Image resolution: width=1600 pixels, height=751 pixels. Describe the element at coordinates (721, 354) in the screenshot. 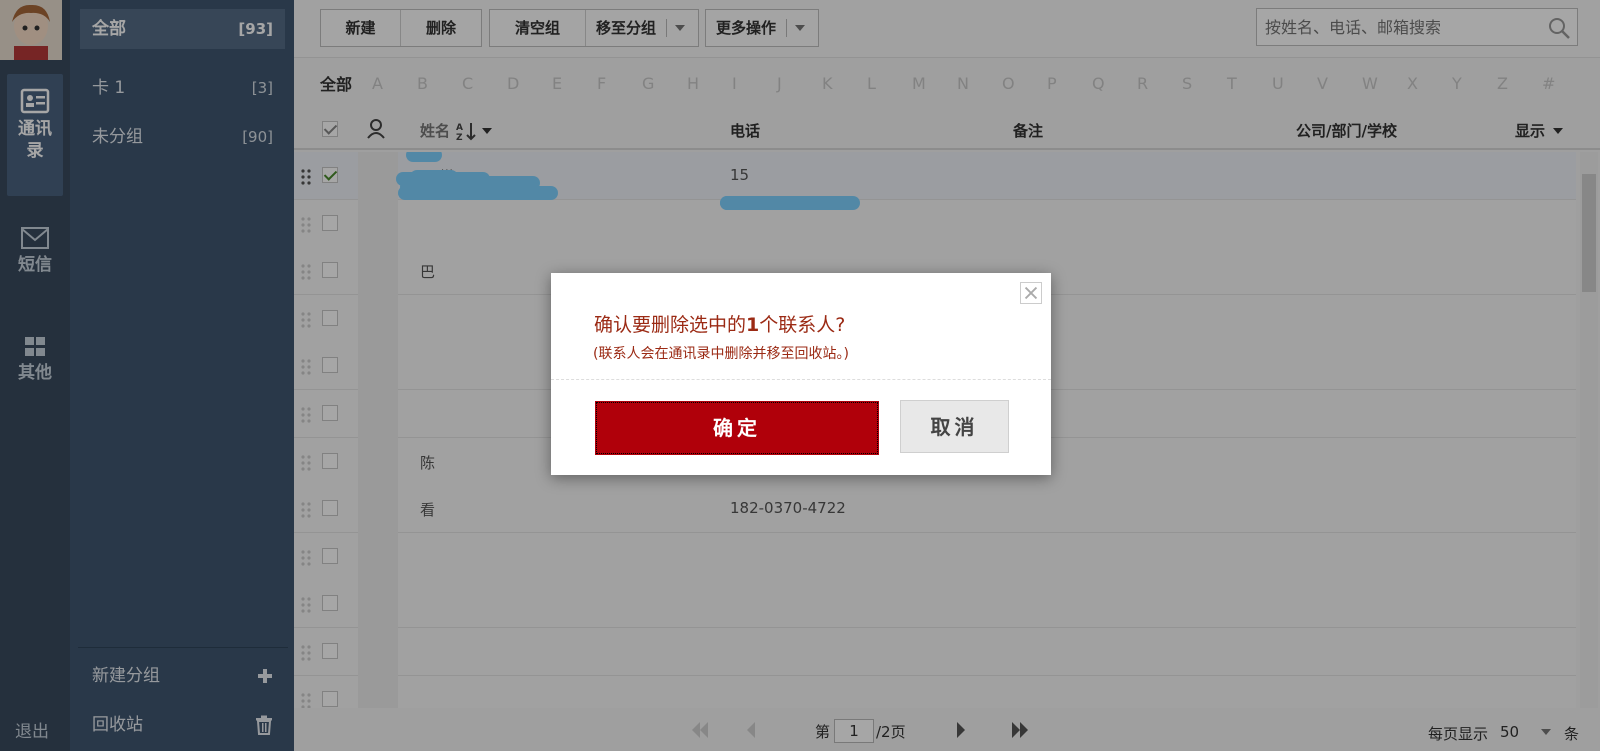

I see `dialog-subtitle: (联系人会在通讯录中删除并移至回收站。)` at that location.